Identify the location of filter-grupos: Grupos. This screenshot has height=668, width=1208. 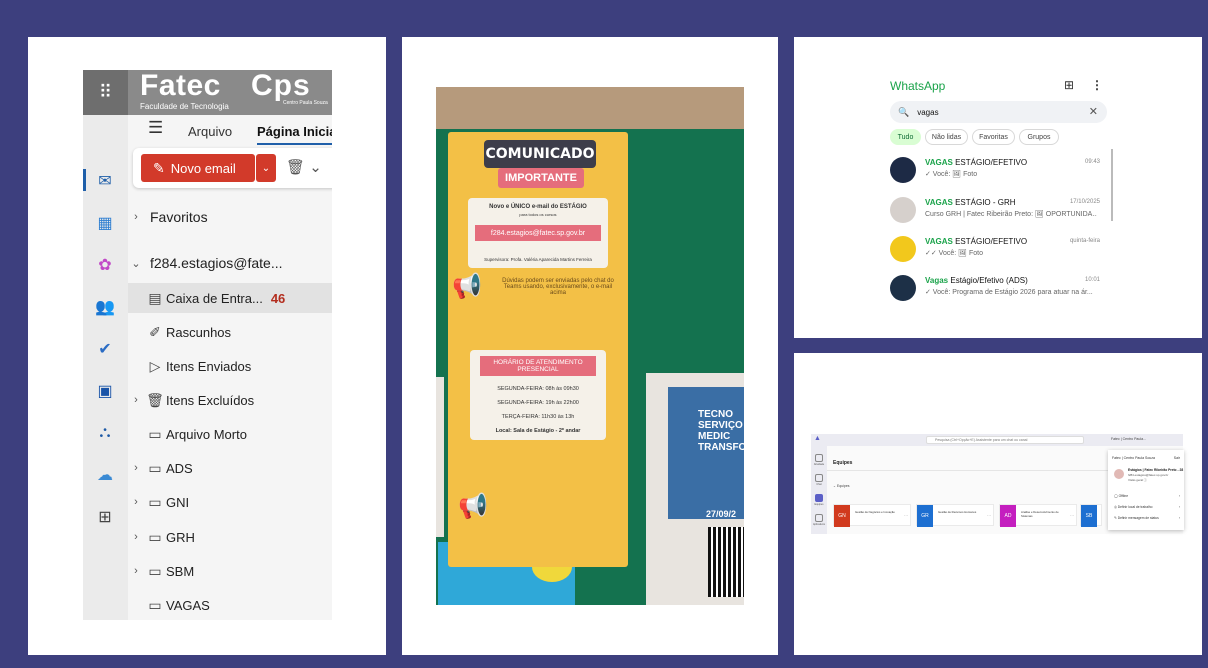
(1039, 137).